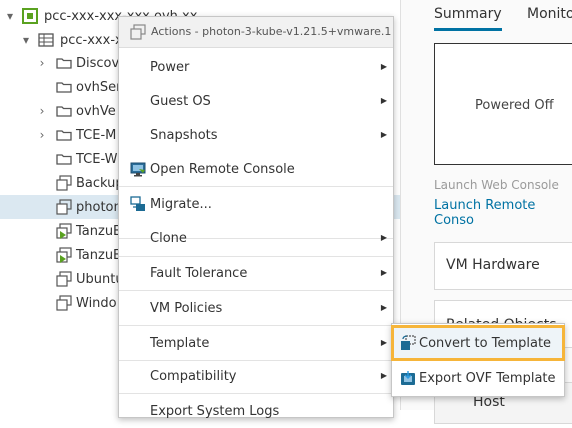  Describe the element at coordinates (97, 159) in the screenshot. I see `tree-item-label: TCE-W` at that location.